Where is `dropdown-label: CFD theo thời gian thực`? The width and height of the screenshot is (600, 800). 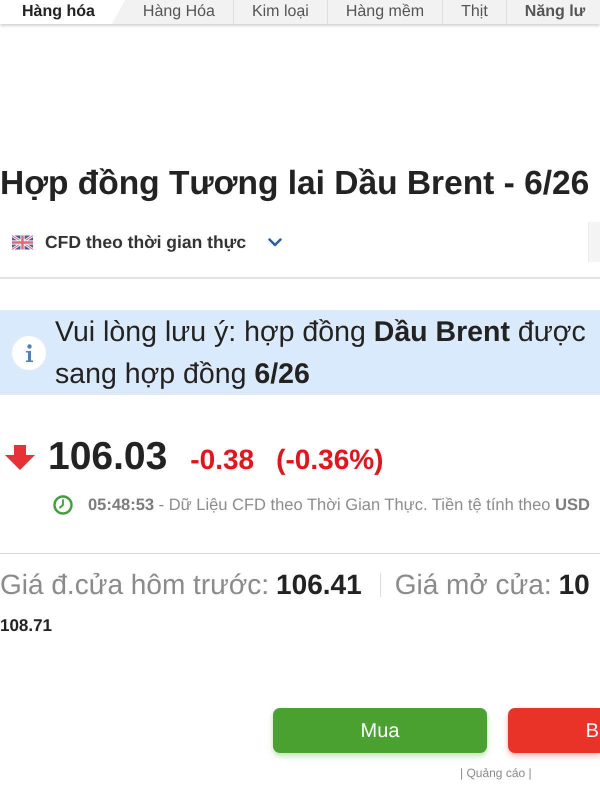
dropdown-label: CFD theo thời gian thực is located at coordinates (145, 242).